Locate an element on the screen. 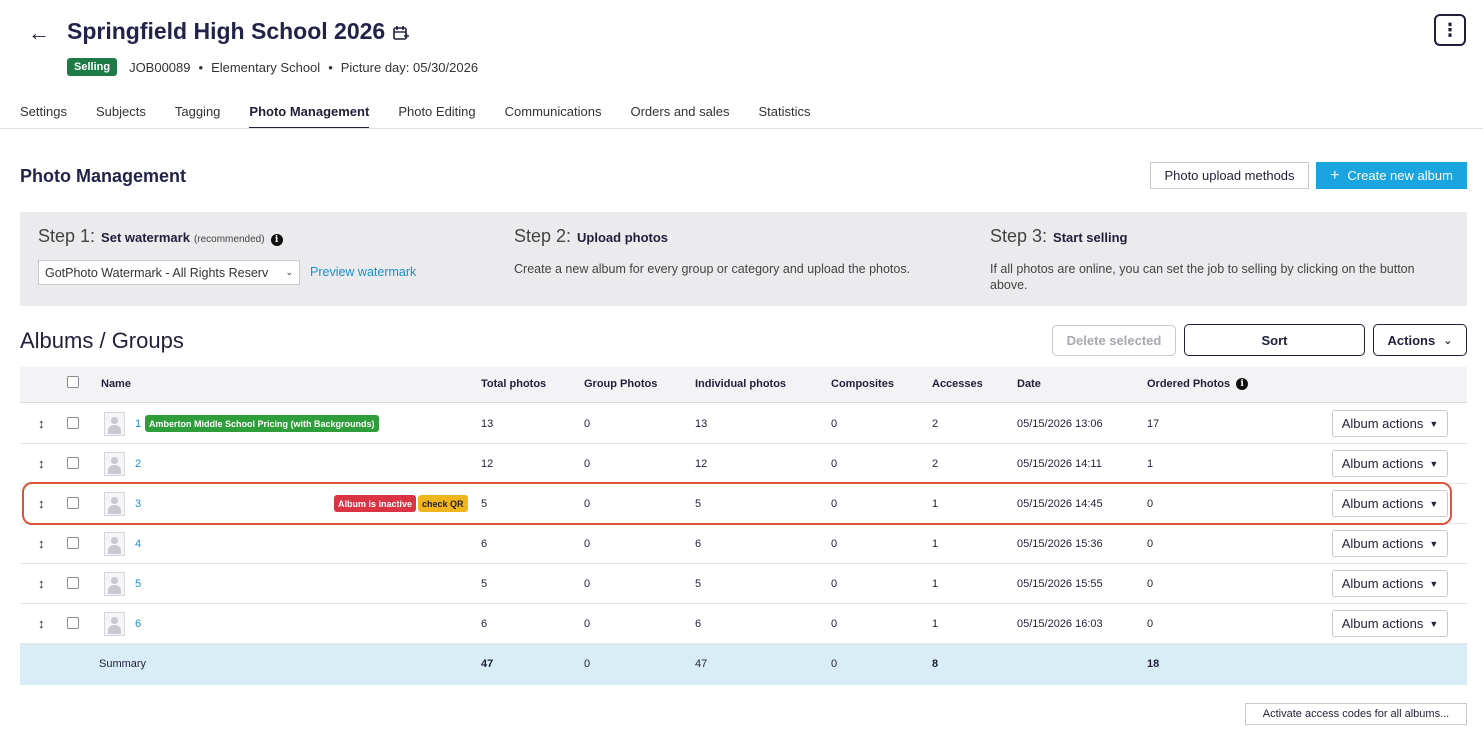  summary-total-photos: 47 is located at coordinates (487, 664).